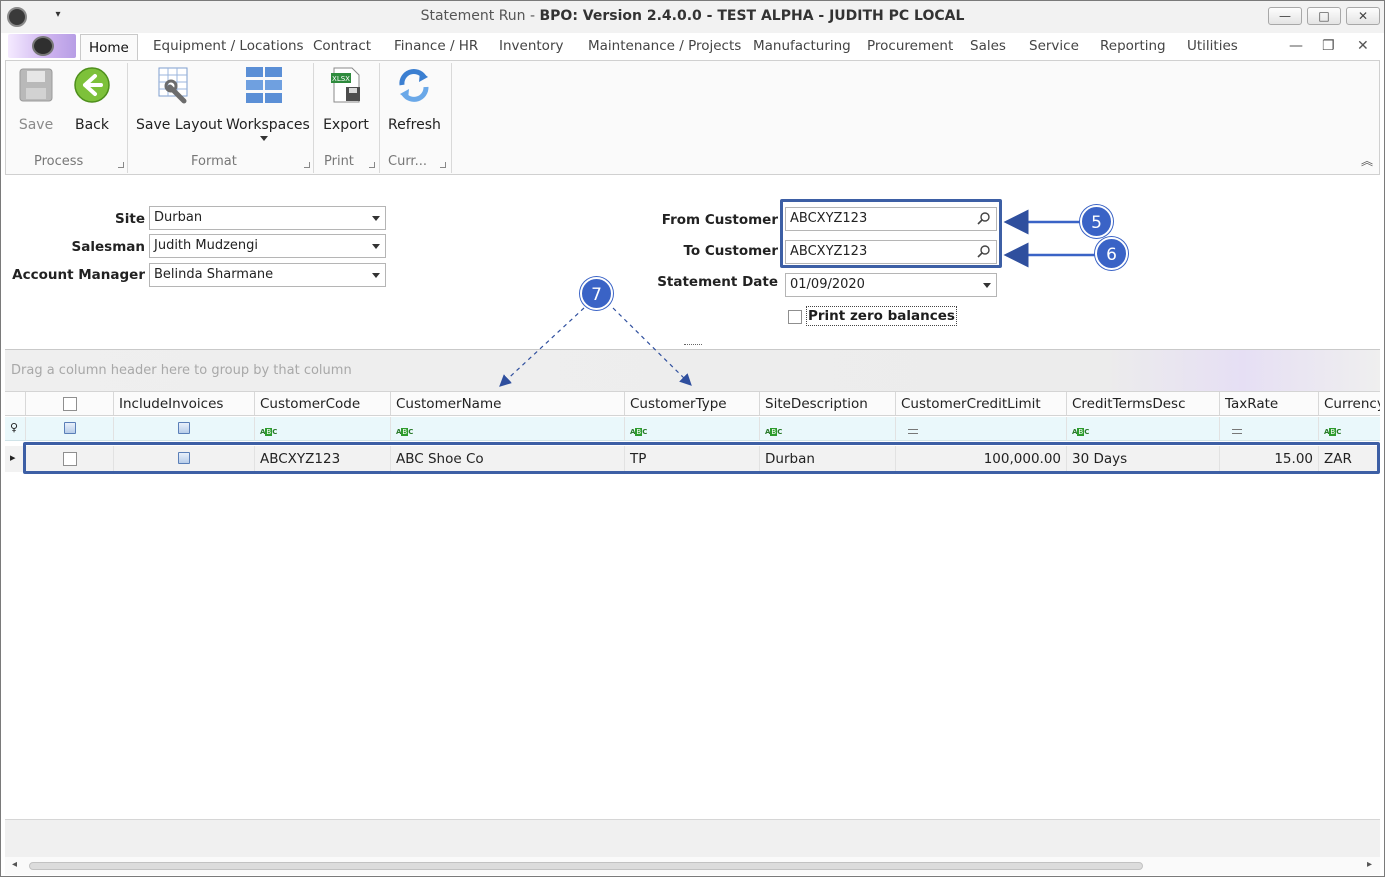 The width and height of the screenshot is (1385, 878). What do you see at coordinates (1369, 864) in the screenshot?
I see `scroll-right-icon: ▸` at bounding box center [1369, 864].